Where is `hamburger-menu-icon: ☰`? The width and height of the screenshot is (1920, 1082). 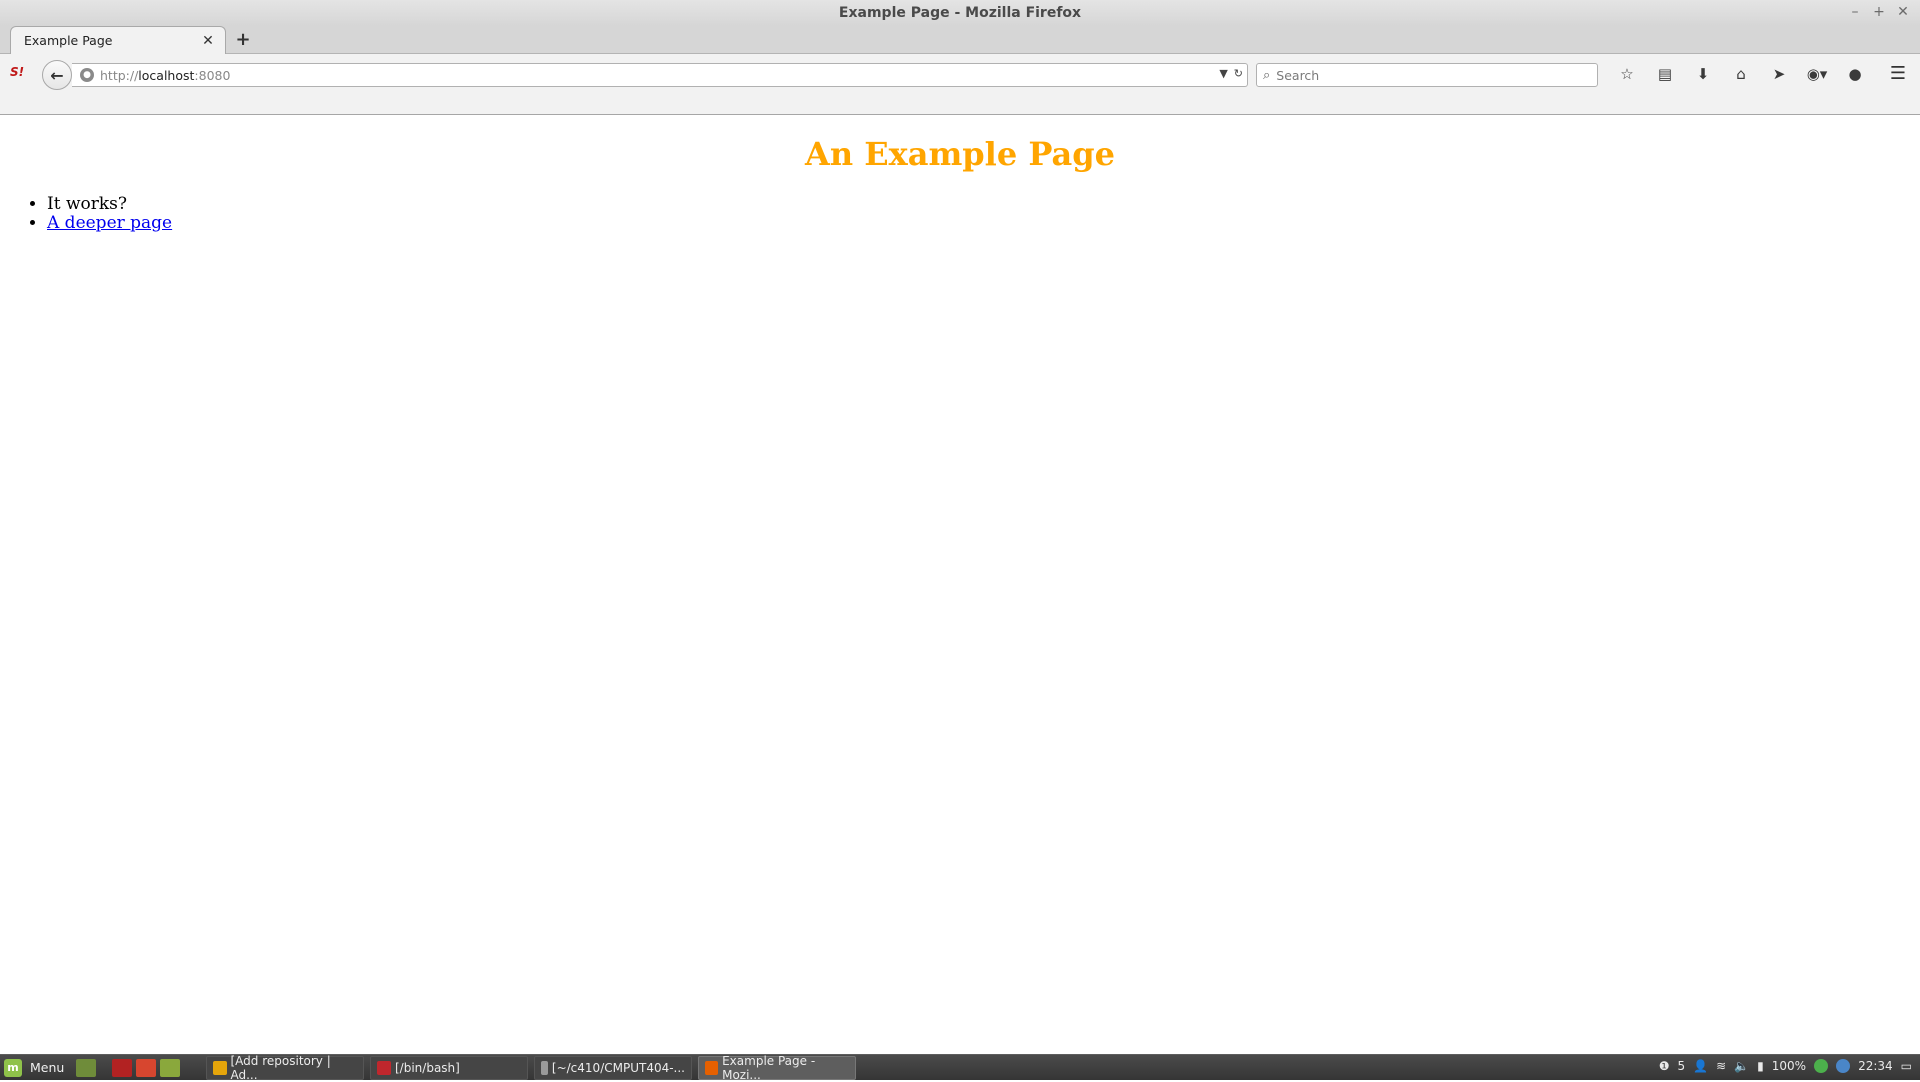 hamburger-menu-icon: ☰ is located at coordinates (1898, 74).